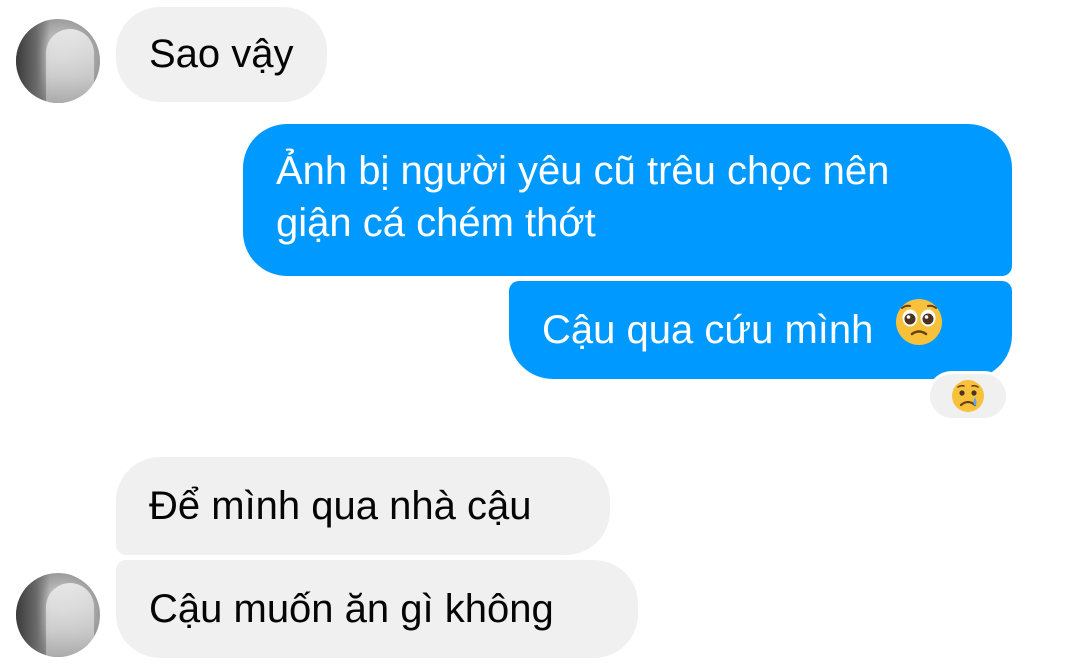 This screenshot has width=1080, height=664. I want to click on incoming-message: Sao vậy, so click(221, 54).